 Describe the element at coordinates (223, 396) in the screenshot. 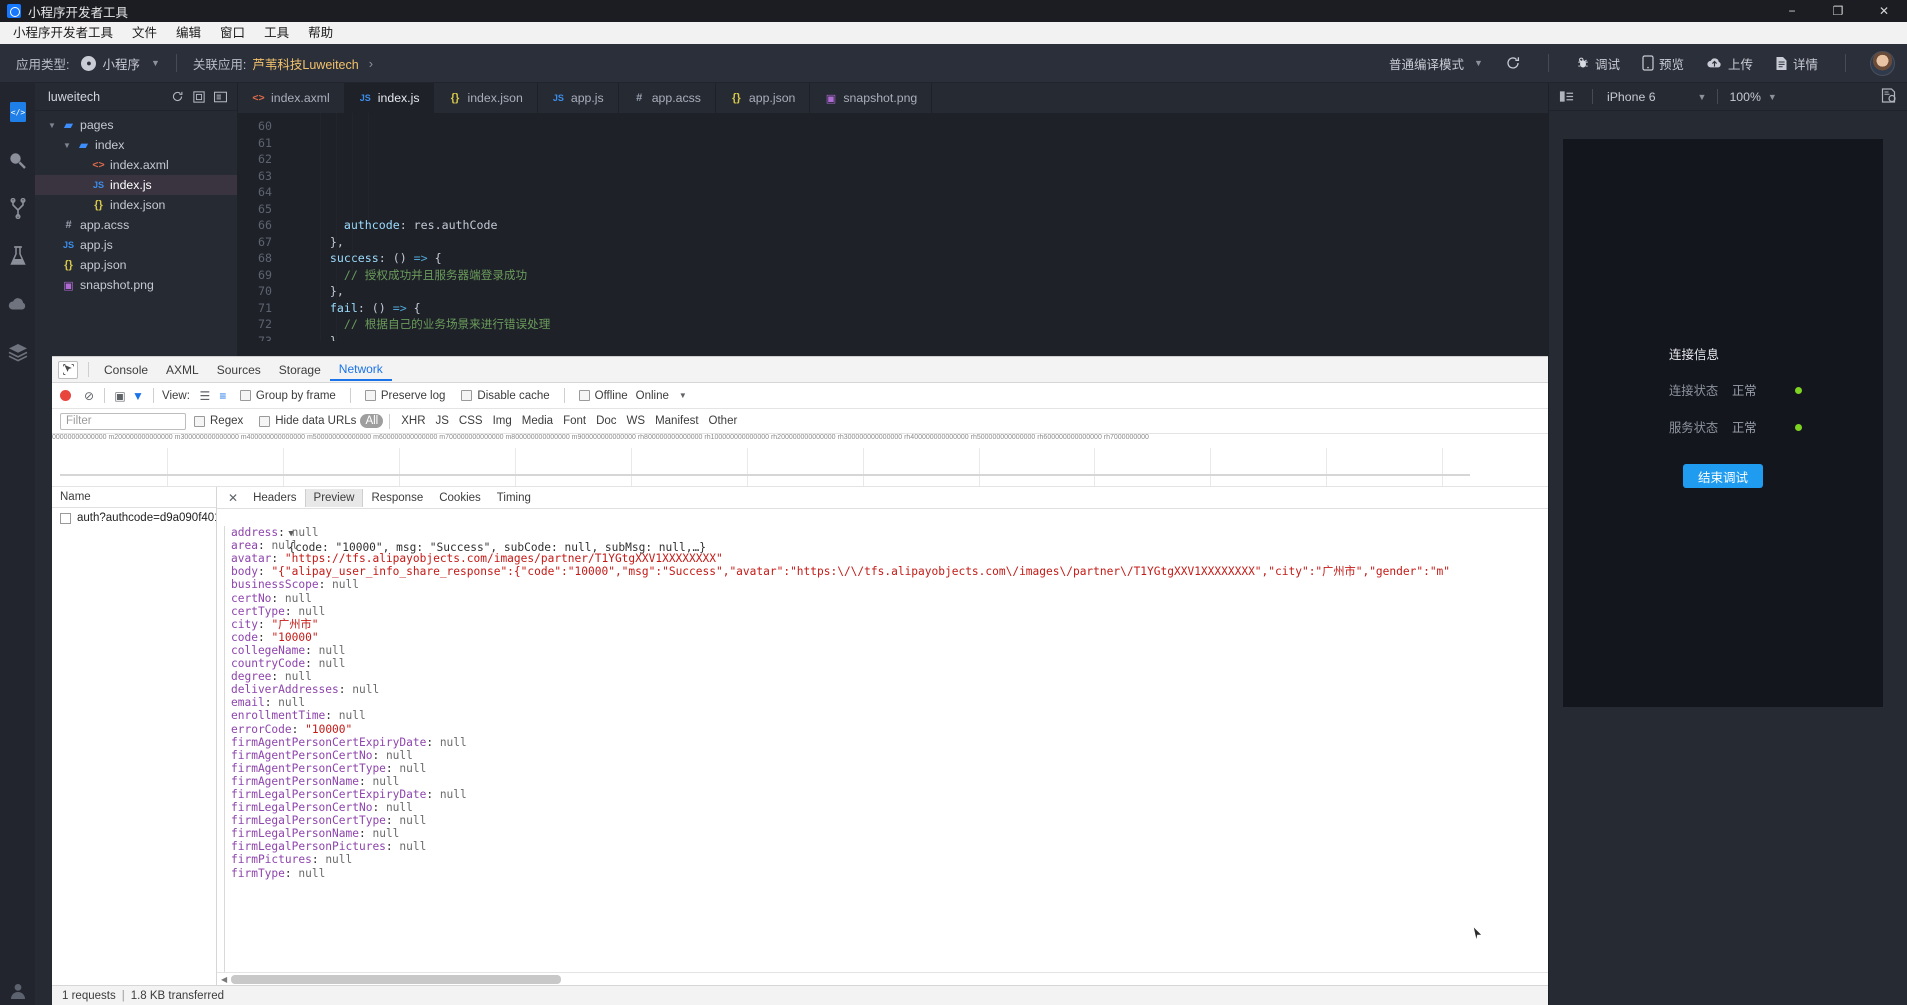

I see `waterfall-view-icon: ≡` at that location.